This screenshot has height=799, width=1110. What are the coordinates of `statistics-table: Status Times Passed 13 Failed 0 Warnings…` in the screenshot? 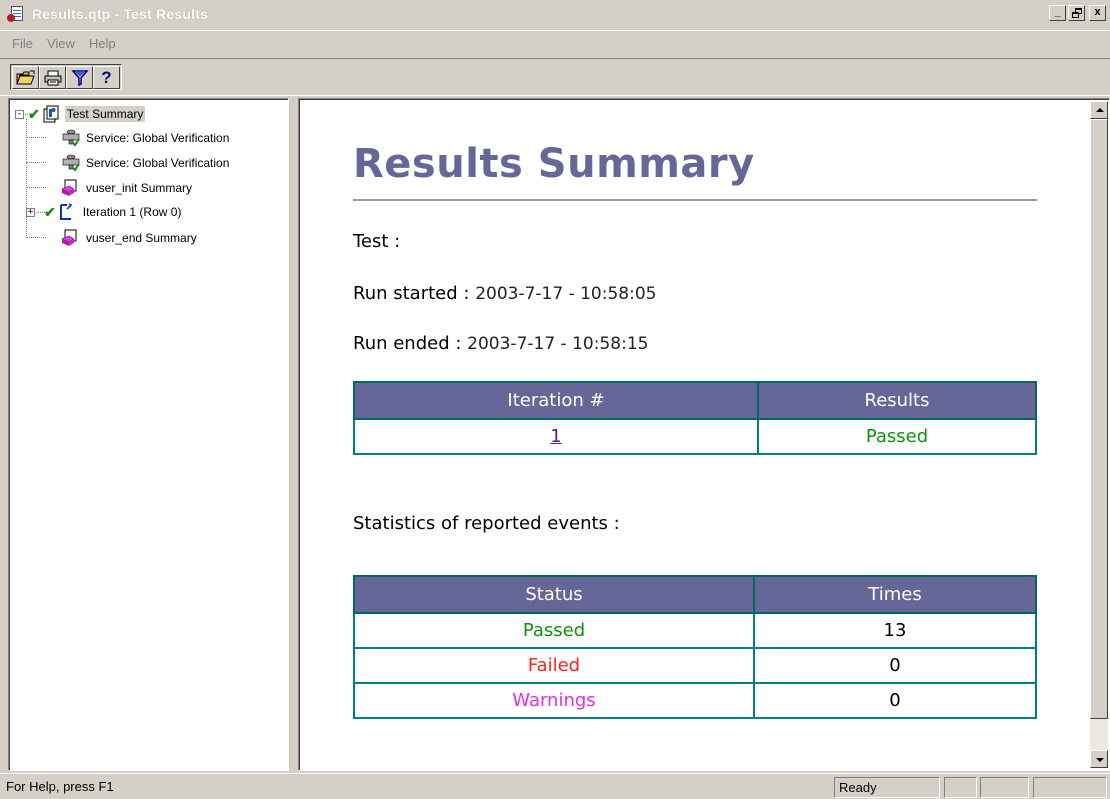 It's located at (695, 647).